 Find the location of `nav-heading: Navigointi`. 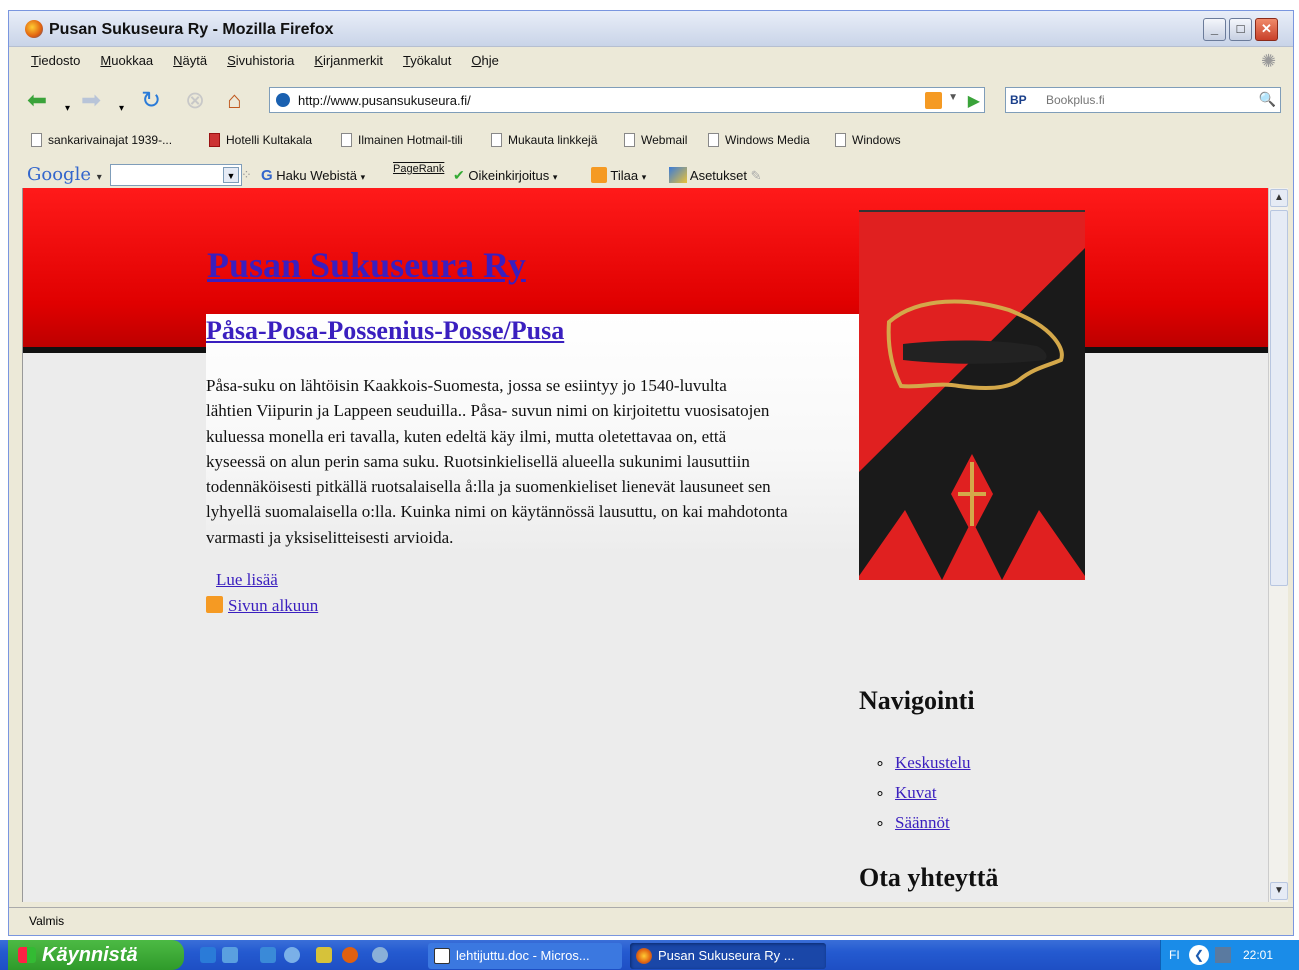

nav-heading: Navigointi is located at coordinates (917, 700).